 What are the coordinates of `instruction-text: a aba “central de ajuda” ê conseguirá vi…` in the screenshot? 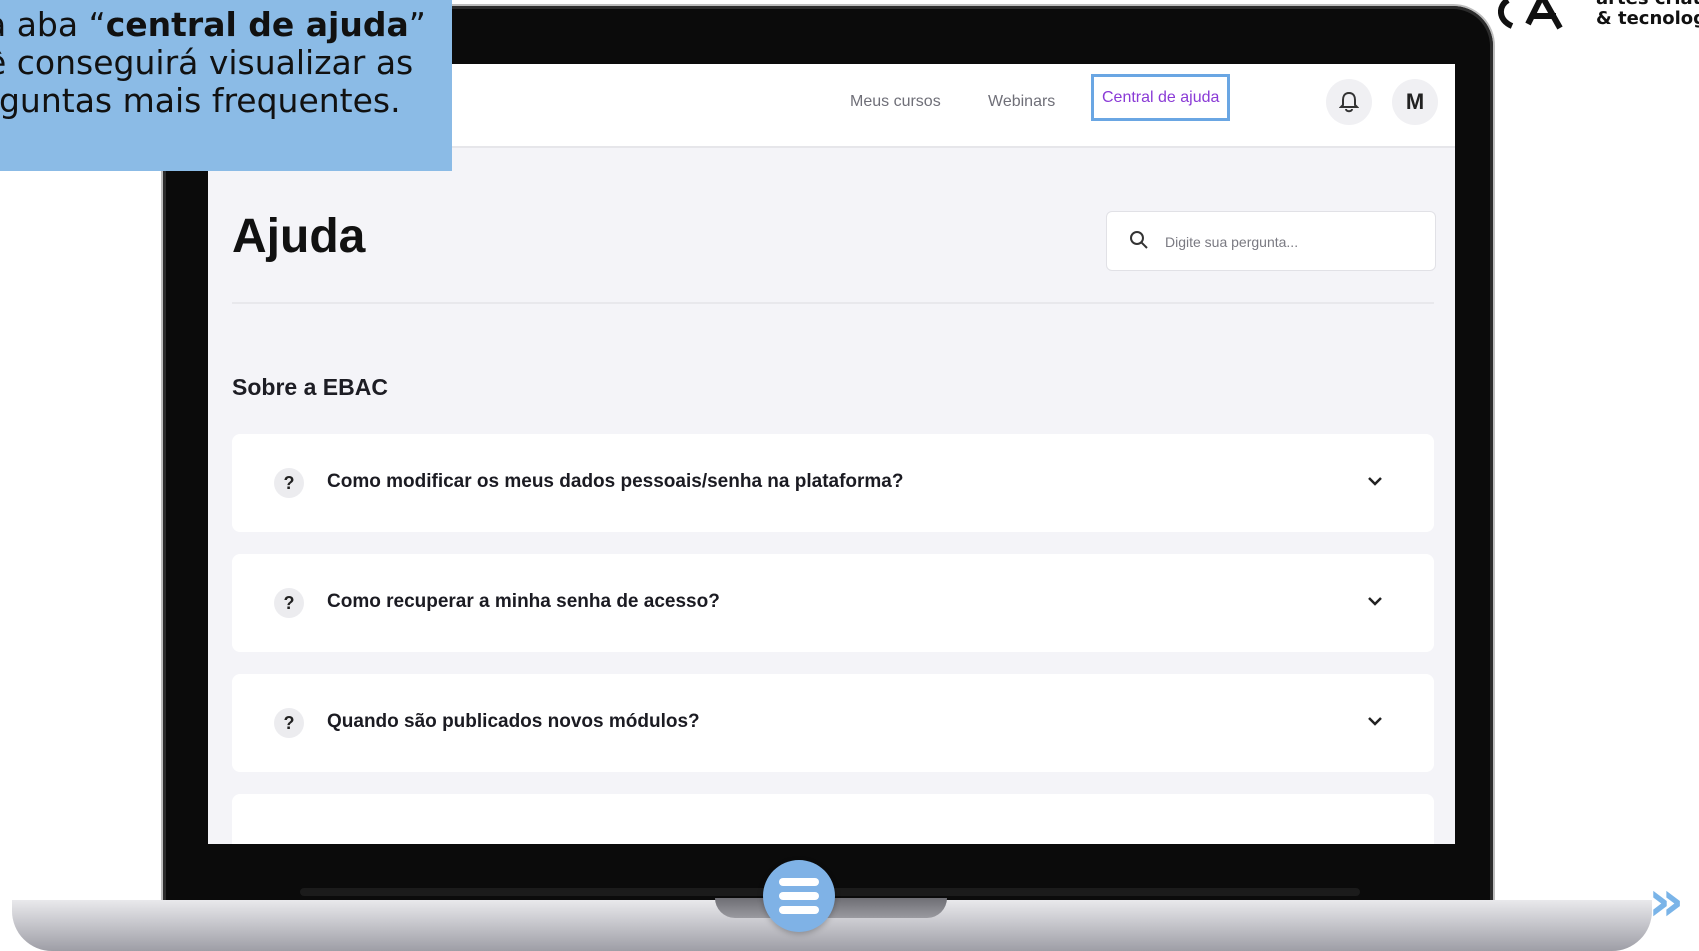 It's located at (223, 63).